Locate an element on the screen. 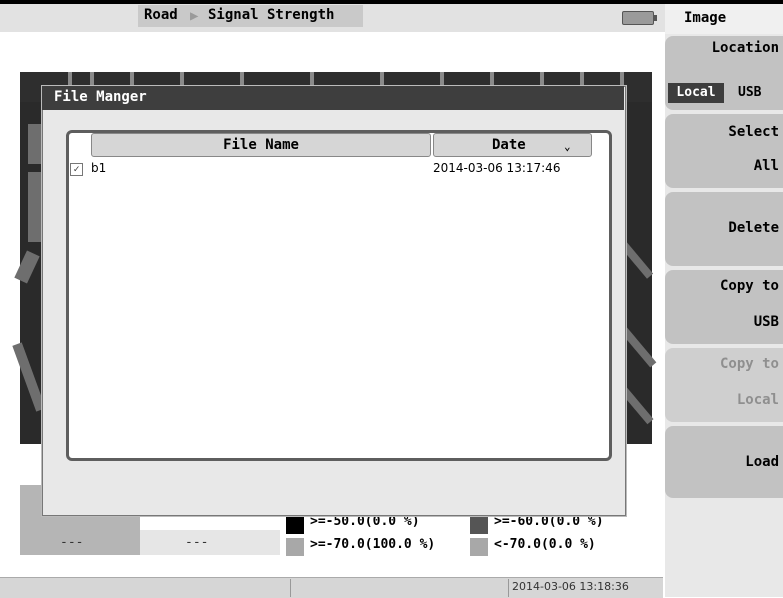 The width and height of the screenshot is (783, 598). column-header-file-name: File Name is located at coordinates (261, 145).